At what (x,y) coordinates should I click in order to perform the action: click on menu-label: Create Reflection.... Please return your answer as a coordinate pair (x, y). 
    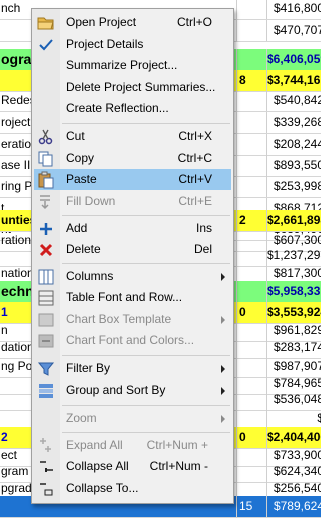
    Looking at the image, I should click on (117, 108).